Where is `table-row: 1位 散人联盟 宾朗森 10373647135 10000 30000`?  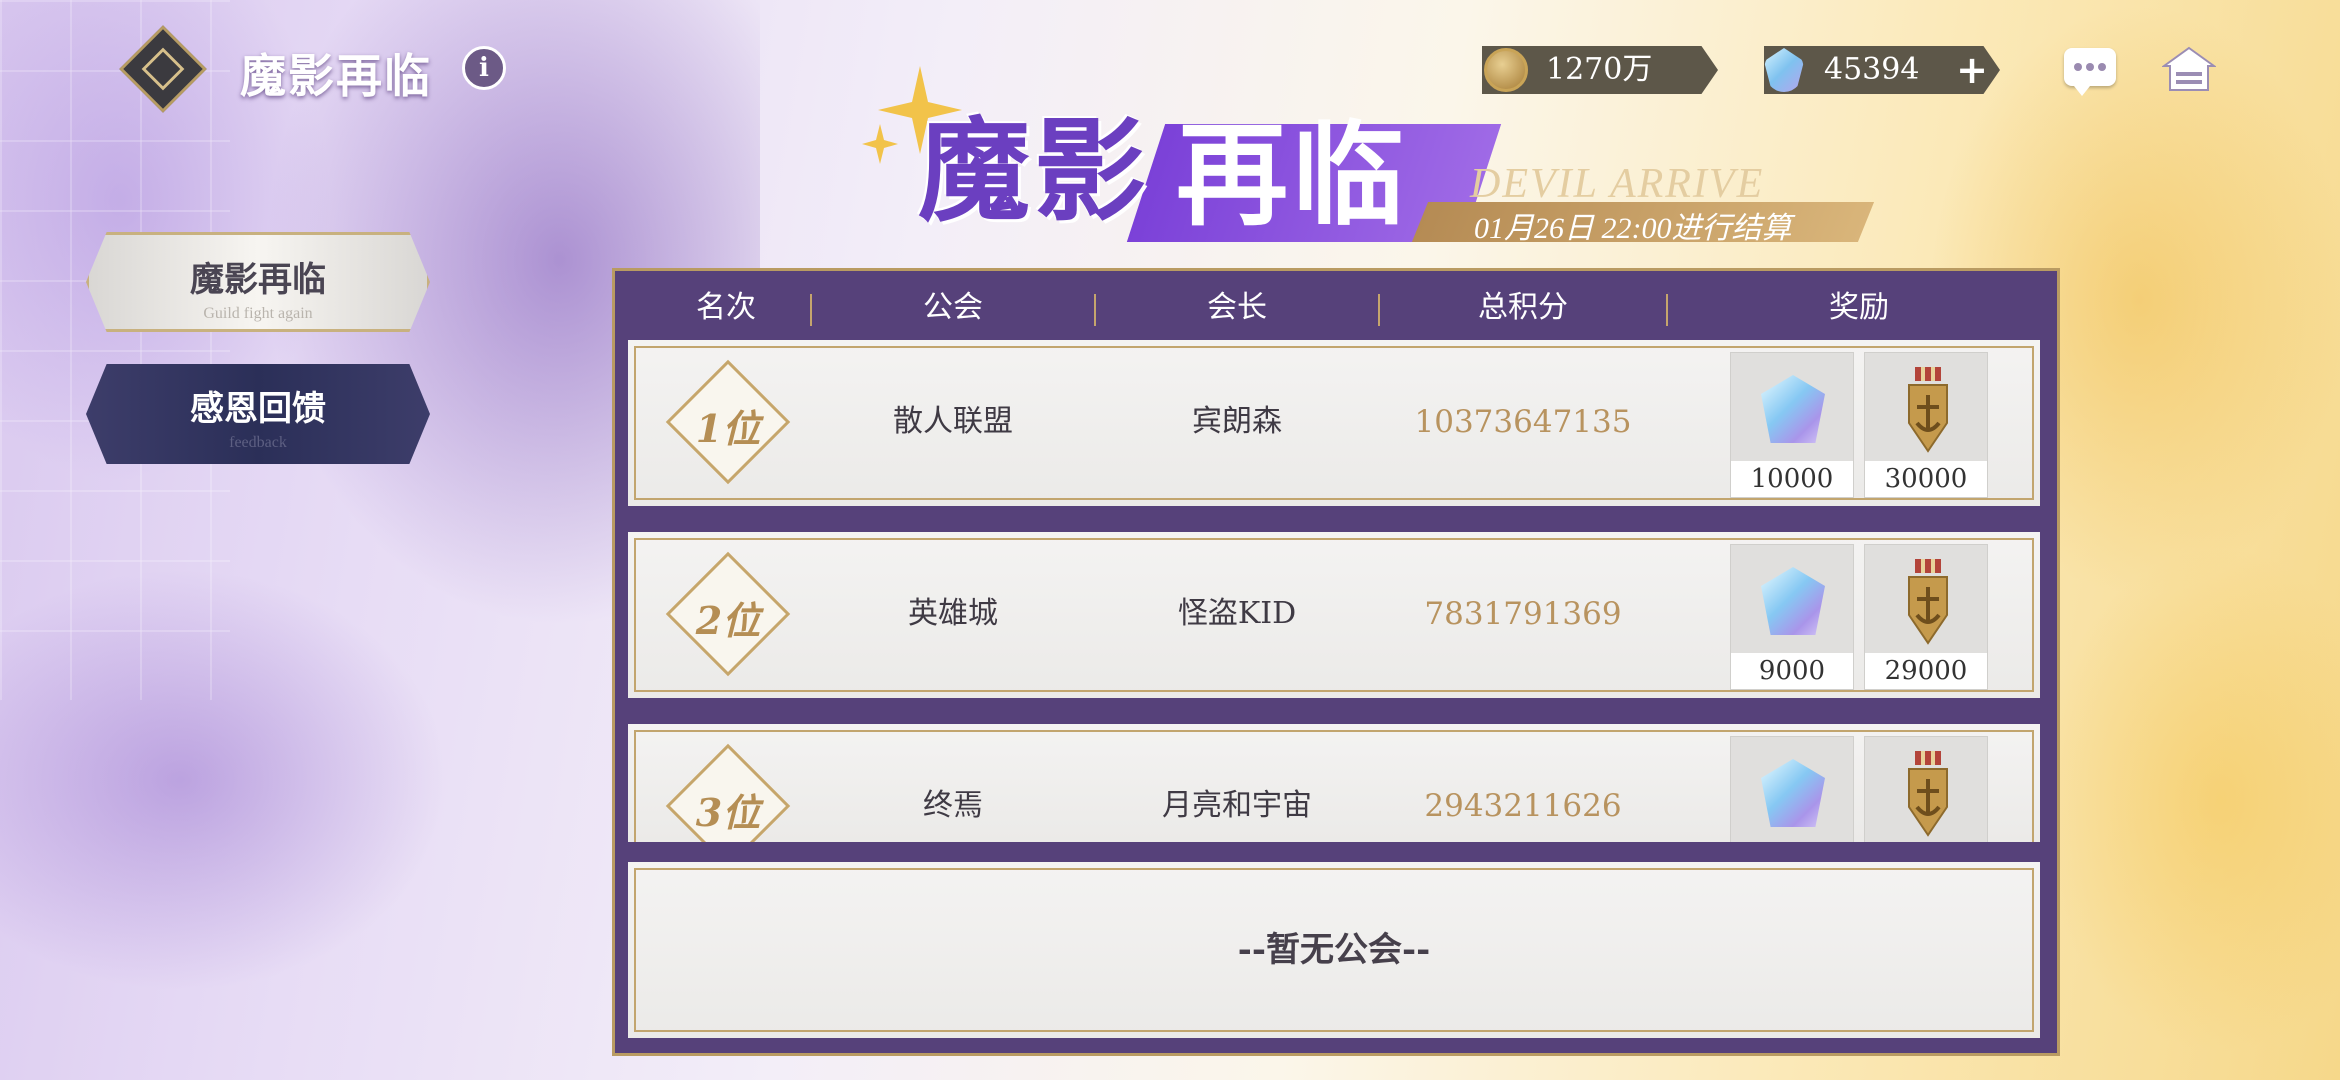 table-row: 1位 散人联盟 宾朗森 10373647135 10000 30000 is located at coordinates (1334, 423).